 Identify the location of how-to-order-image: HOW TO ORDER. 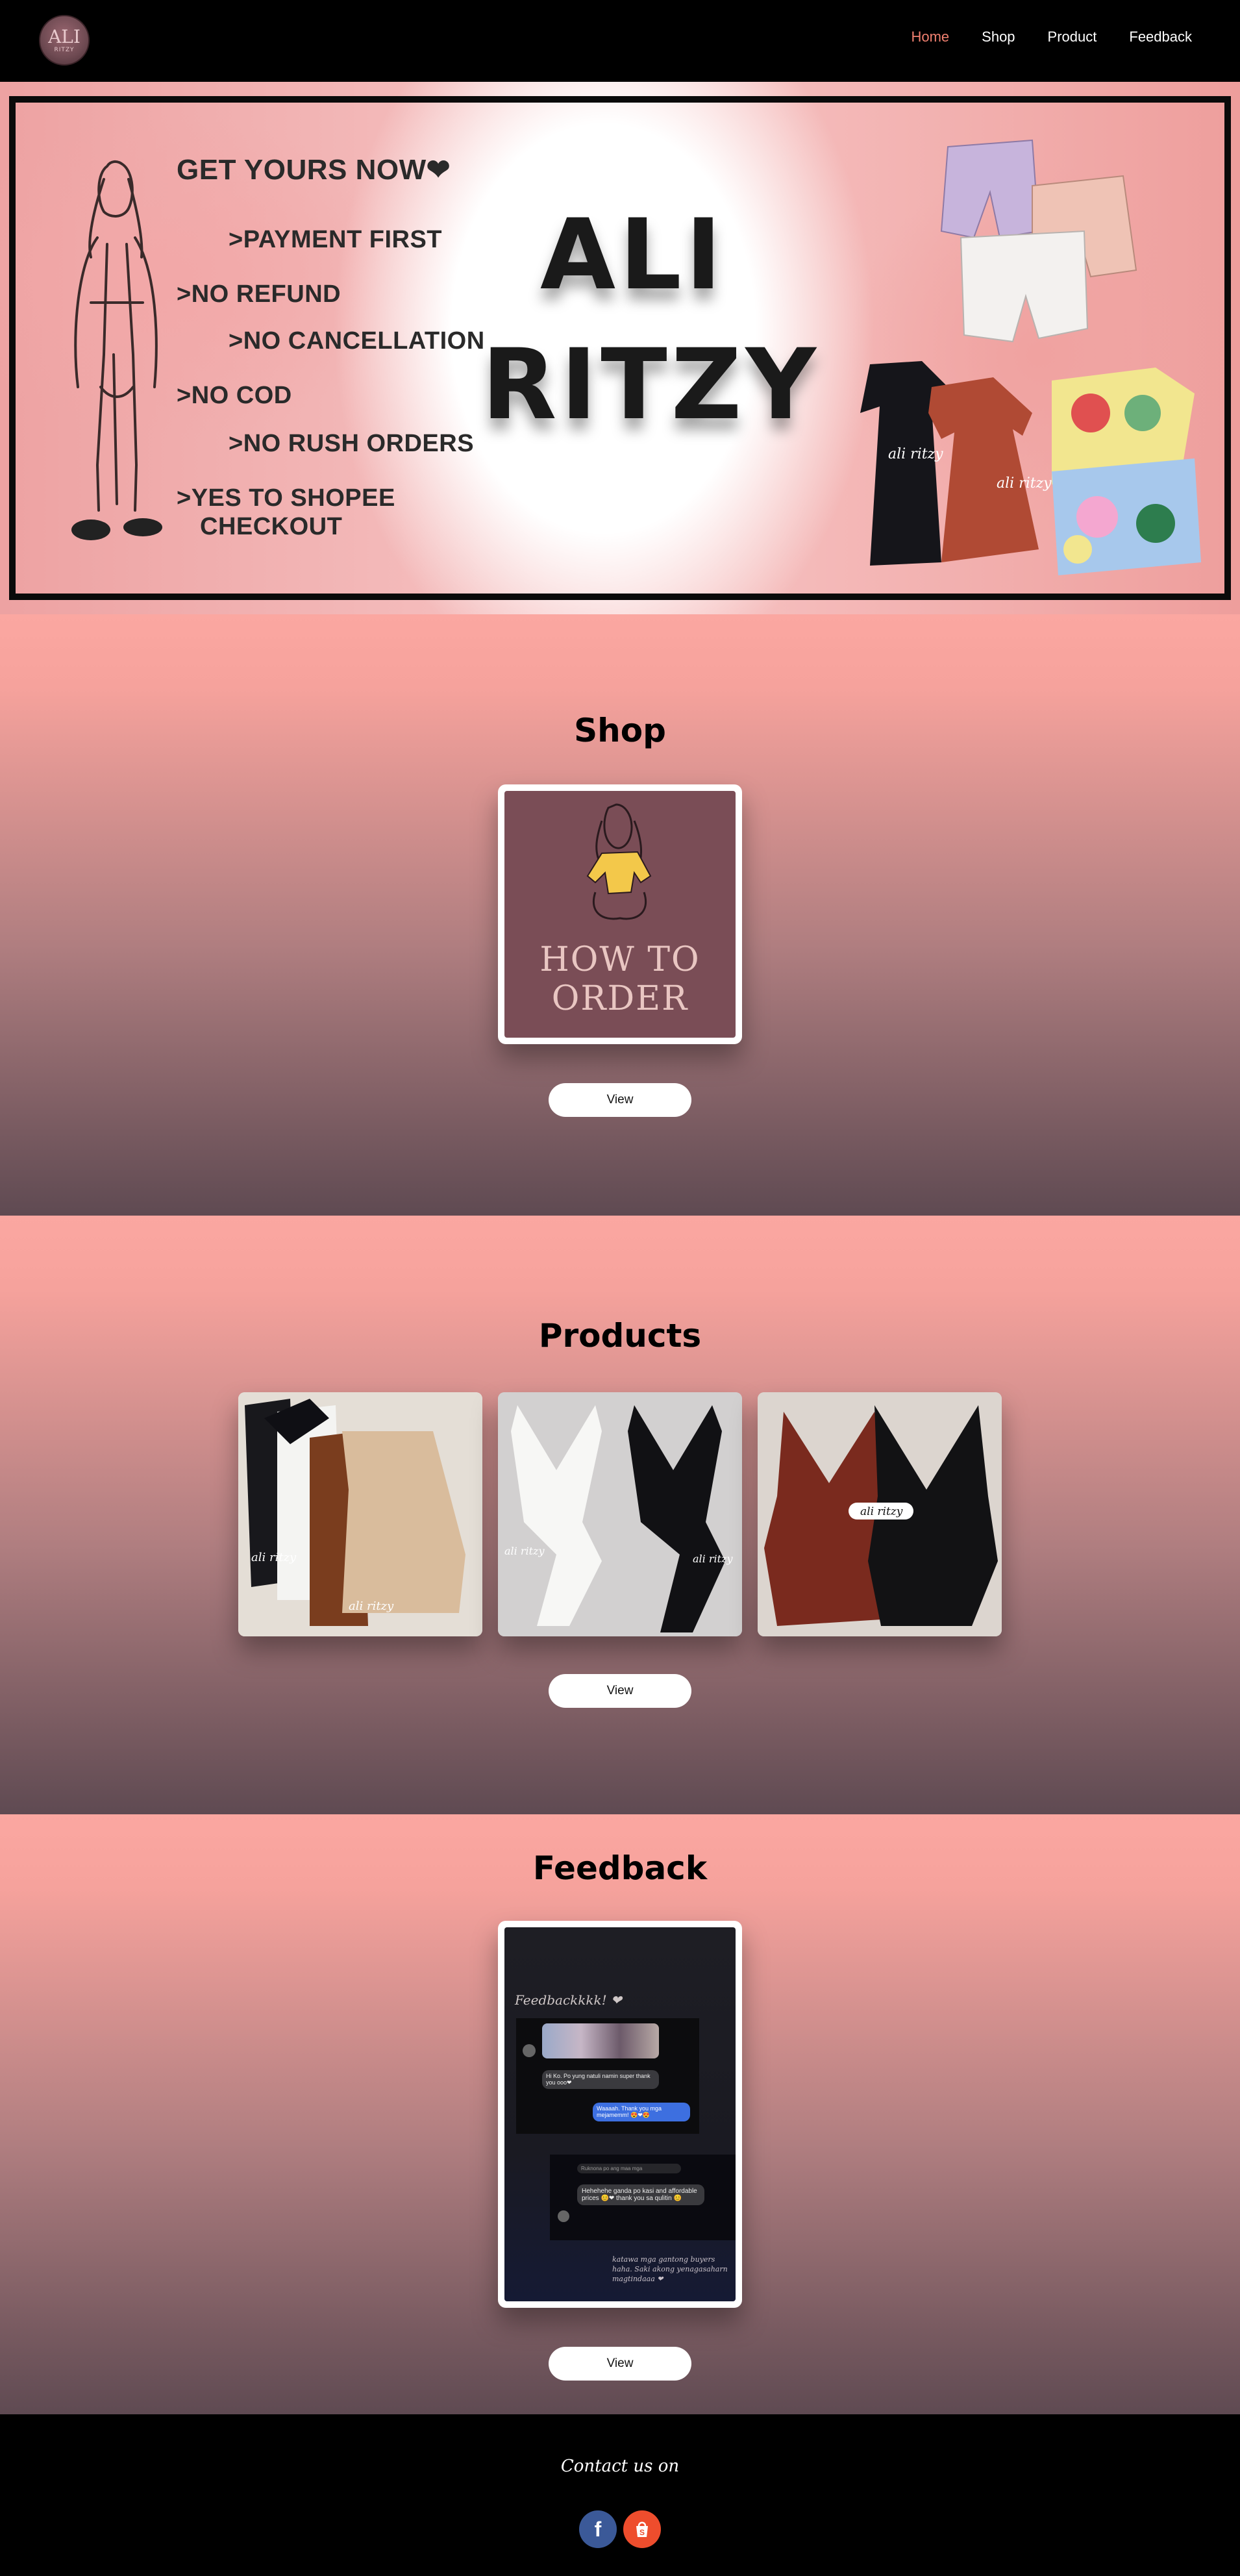
(620, 914).